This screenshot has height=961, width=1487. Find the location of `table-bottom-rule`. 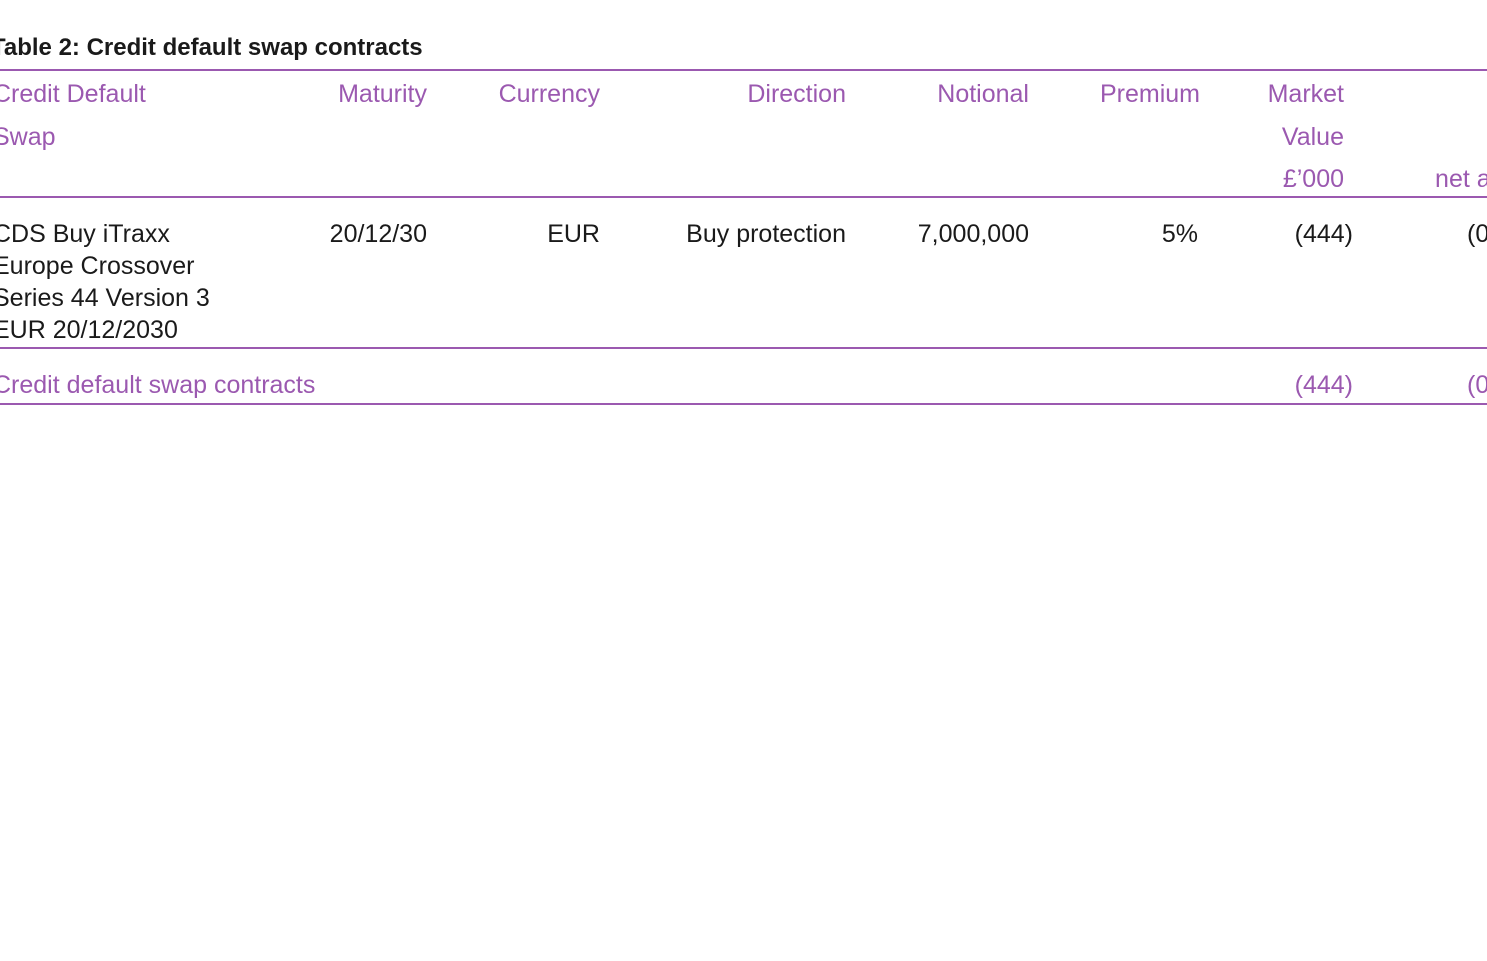

table-bottom-rule is located at coordinates (743, 404).